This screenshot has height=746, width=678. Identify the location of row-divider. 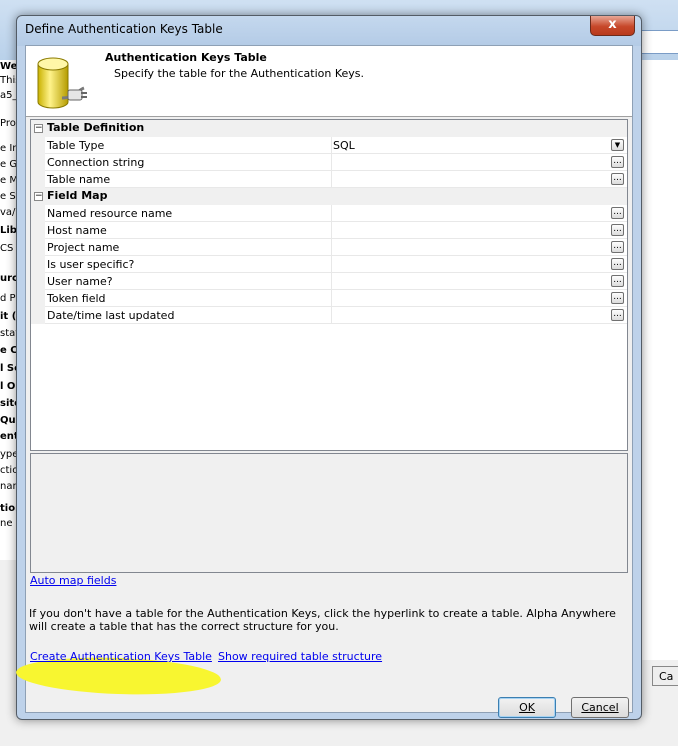
(336, 323).